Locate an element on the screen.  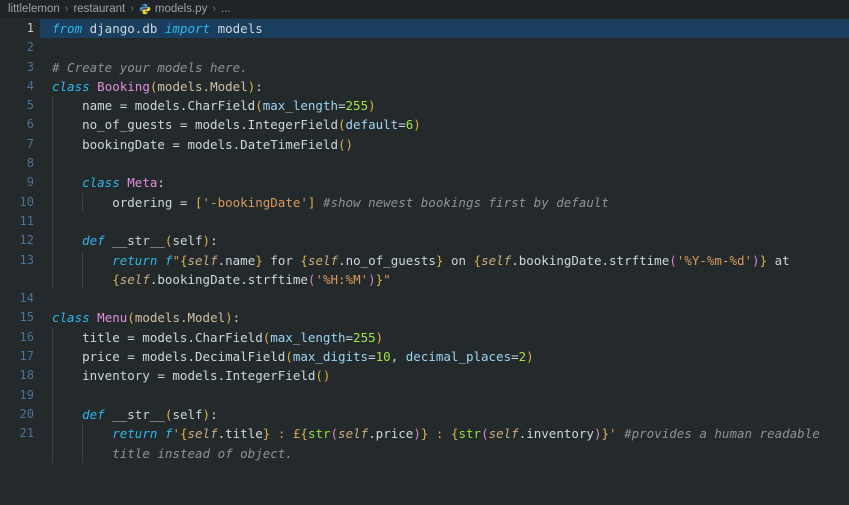
code-line: 12 def __str__(self): is located at coordinates (424, 241).